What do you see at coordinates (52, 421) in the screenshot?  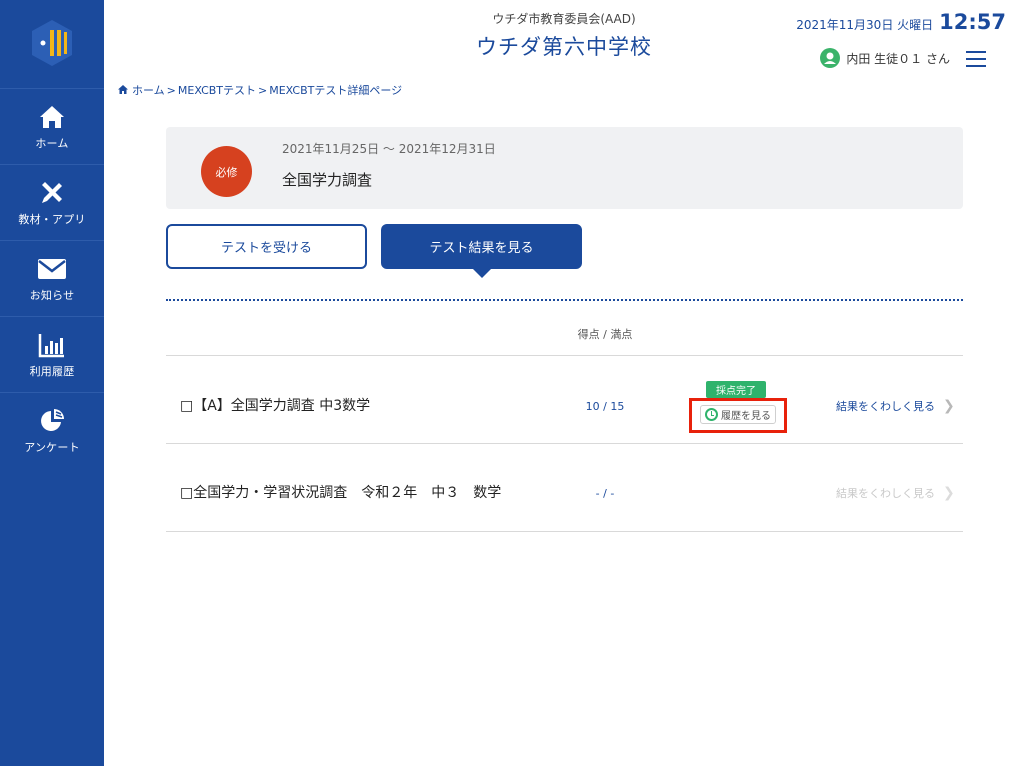 I see `pie-chart-icon` at bounding box center [52, 421].